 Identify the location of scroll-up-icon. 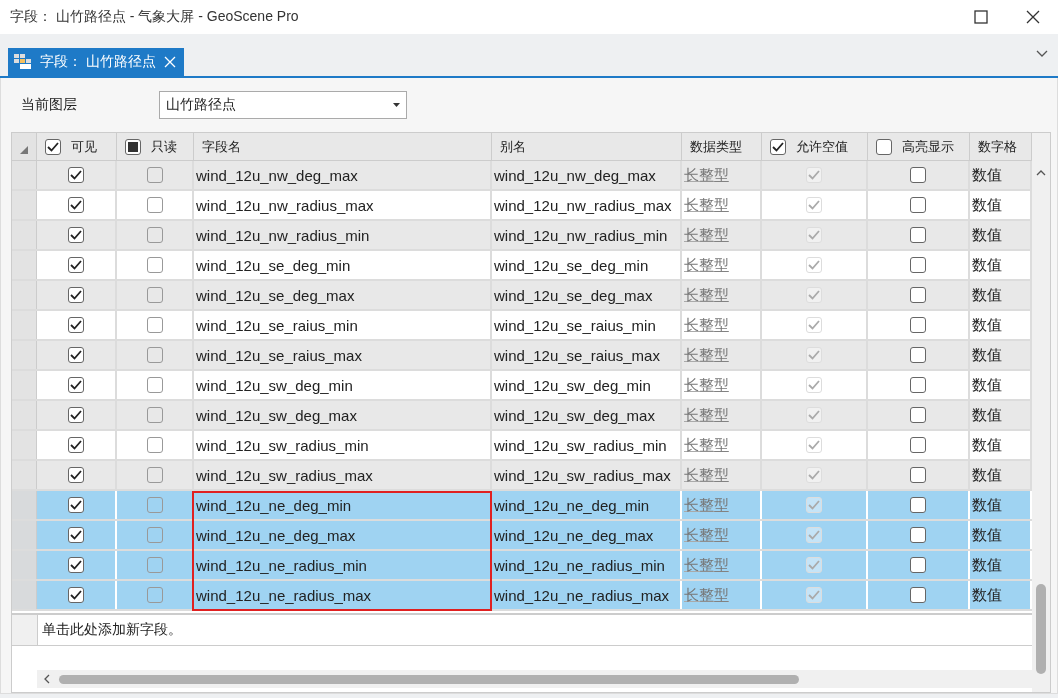
(1041, 172).